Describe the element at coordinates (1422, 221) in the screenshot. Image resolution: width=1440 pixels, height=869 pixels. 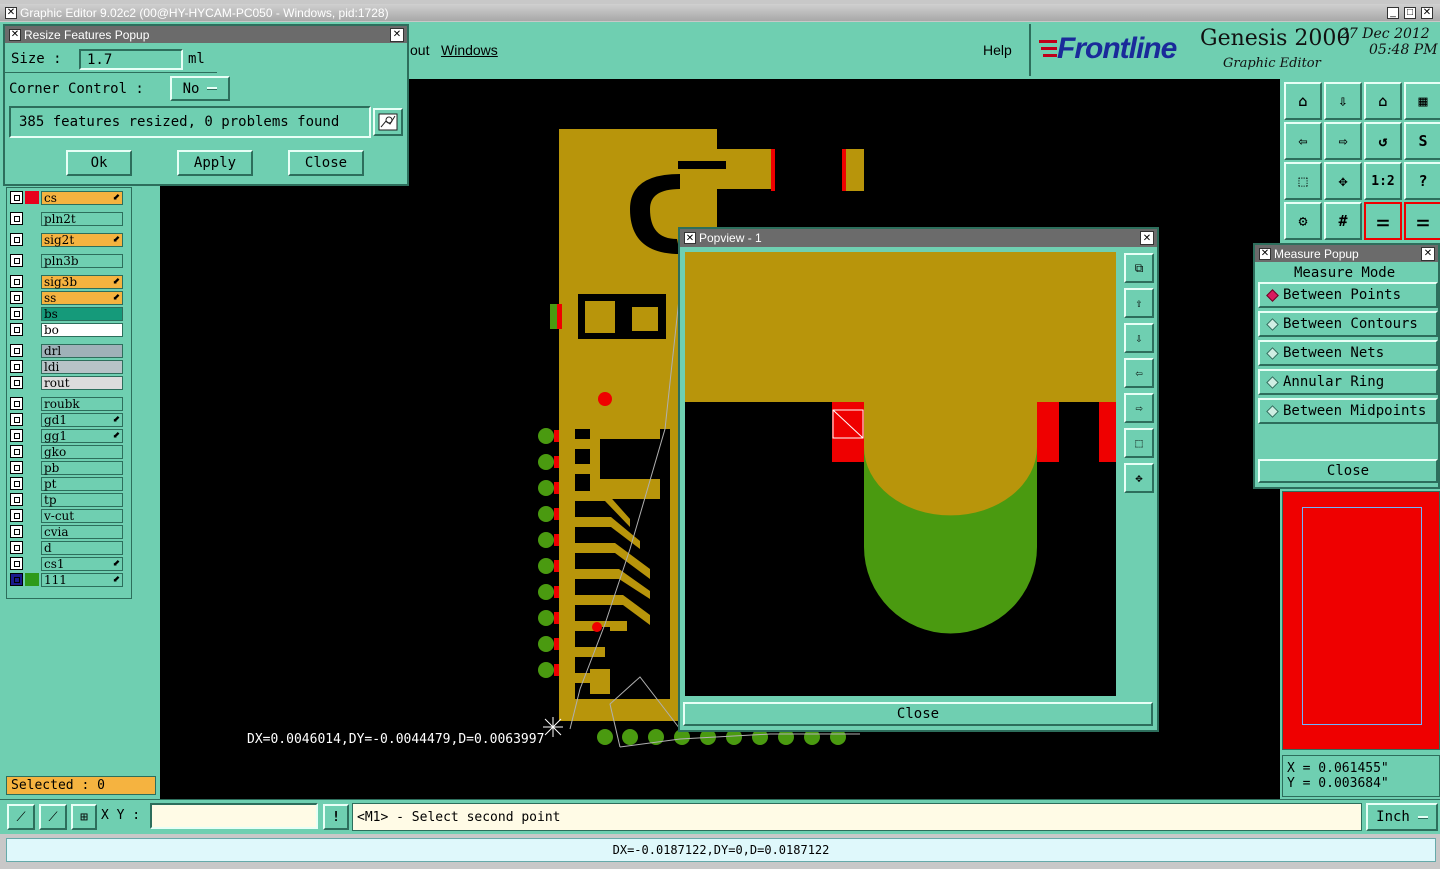
I see `layers-edit-icon: ⚌` at that location.